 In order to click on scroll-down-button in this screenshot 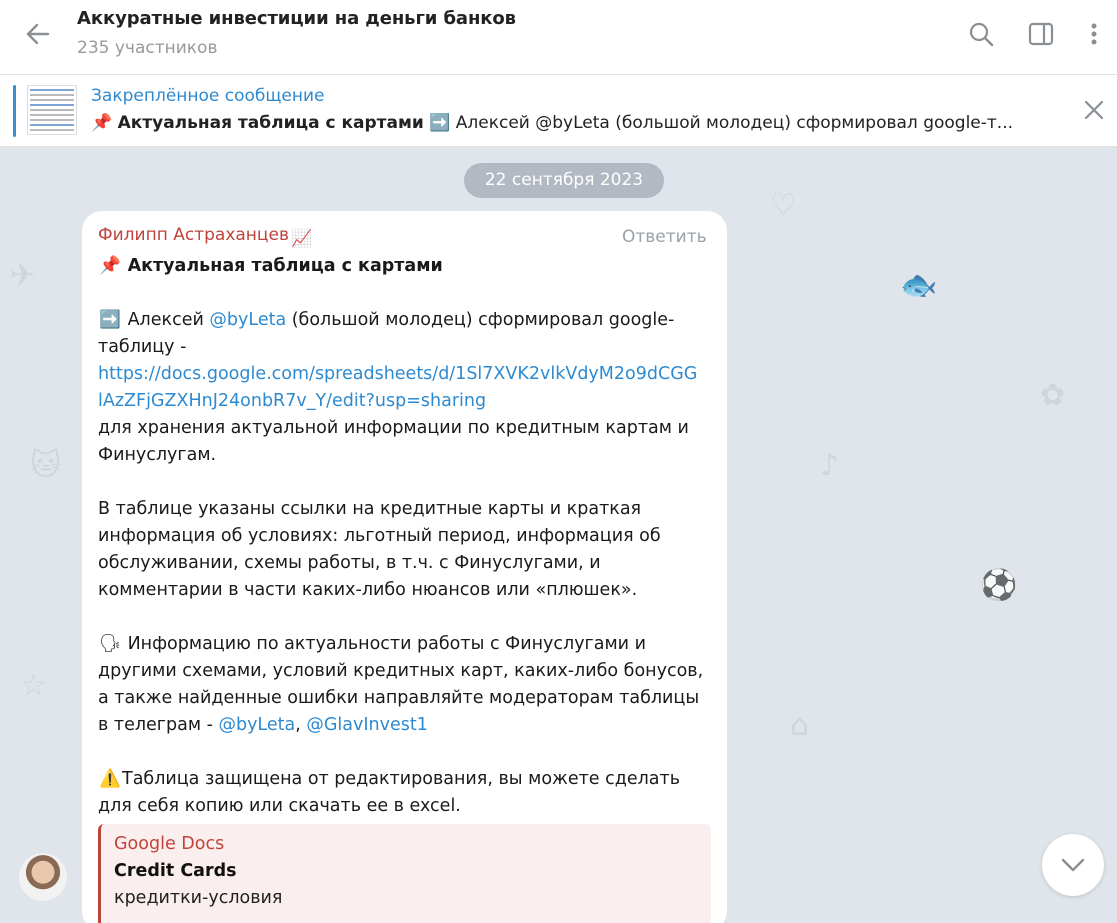, I will do `click(1073, 865)`.